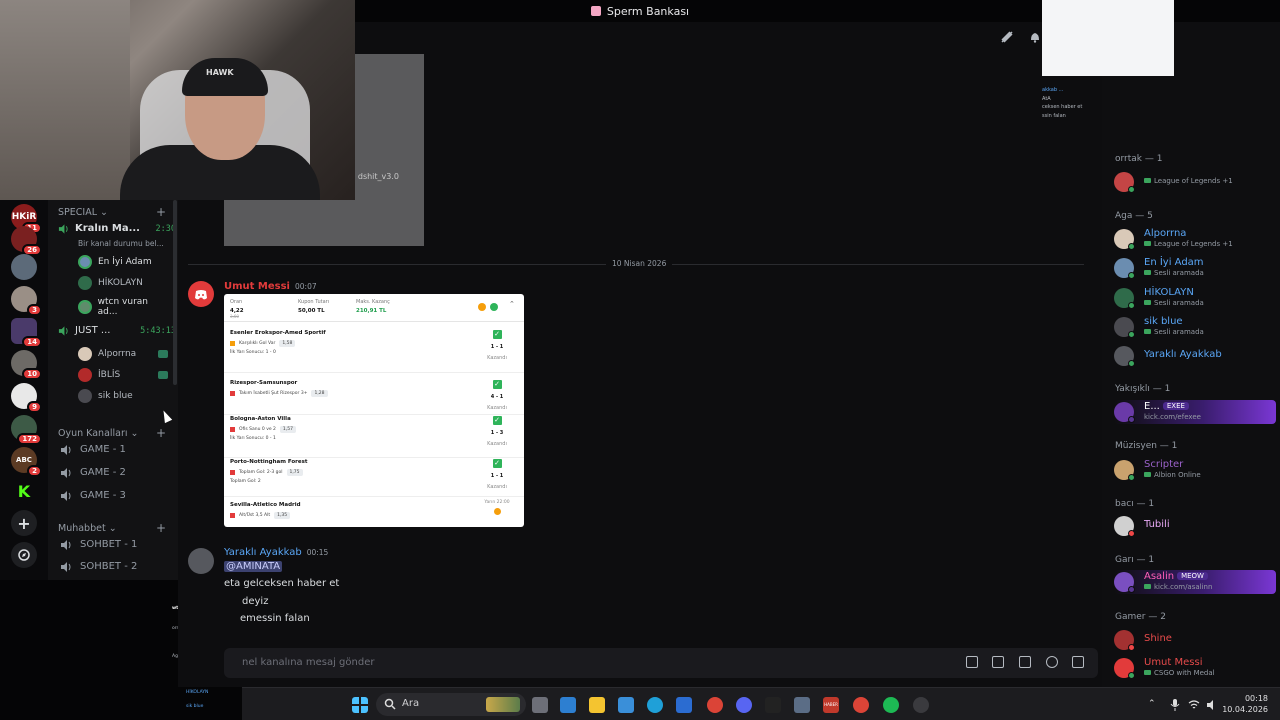  What do you see at coordinates (158, 330) in the screenshot?
I see `voice-timer: 5:43:13` at bounding box center [158, 330].